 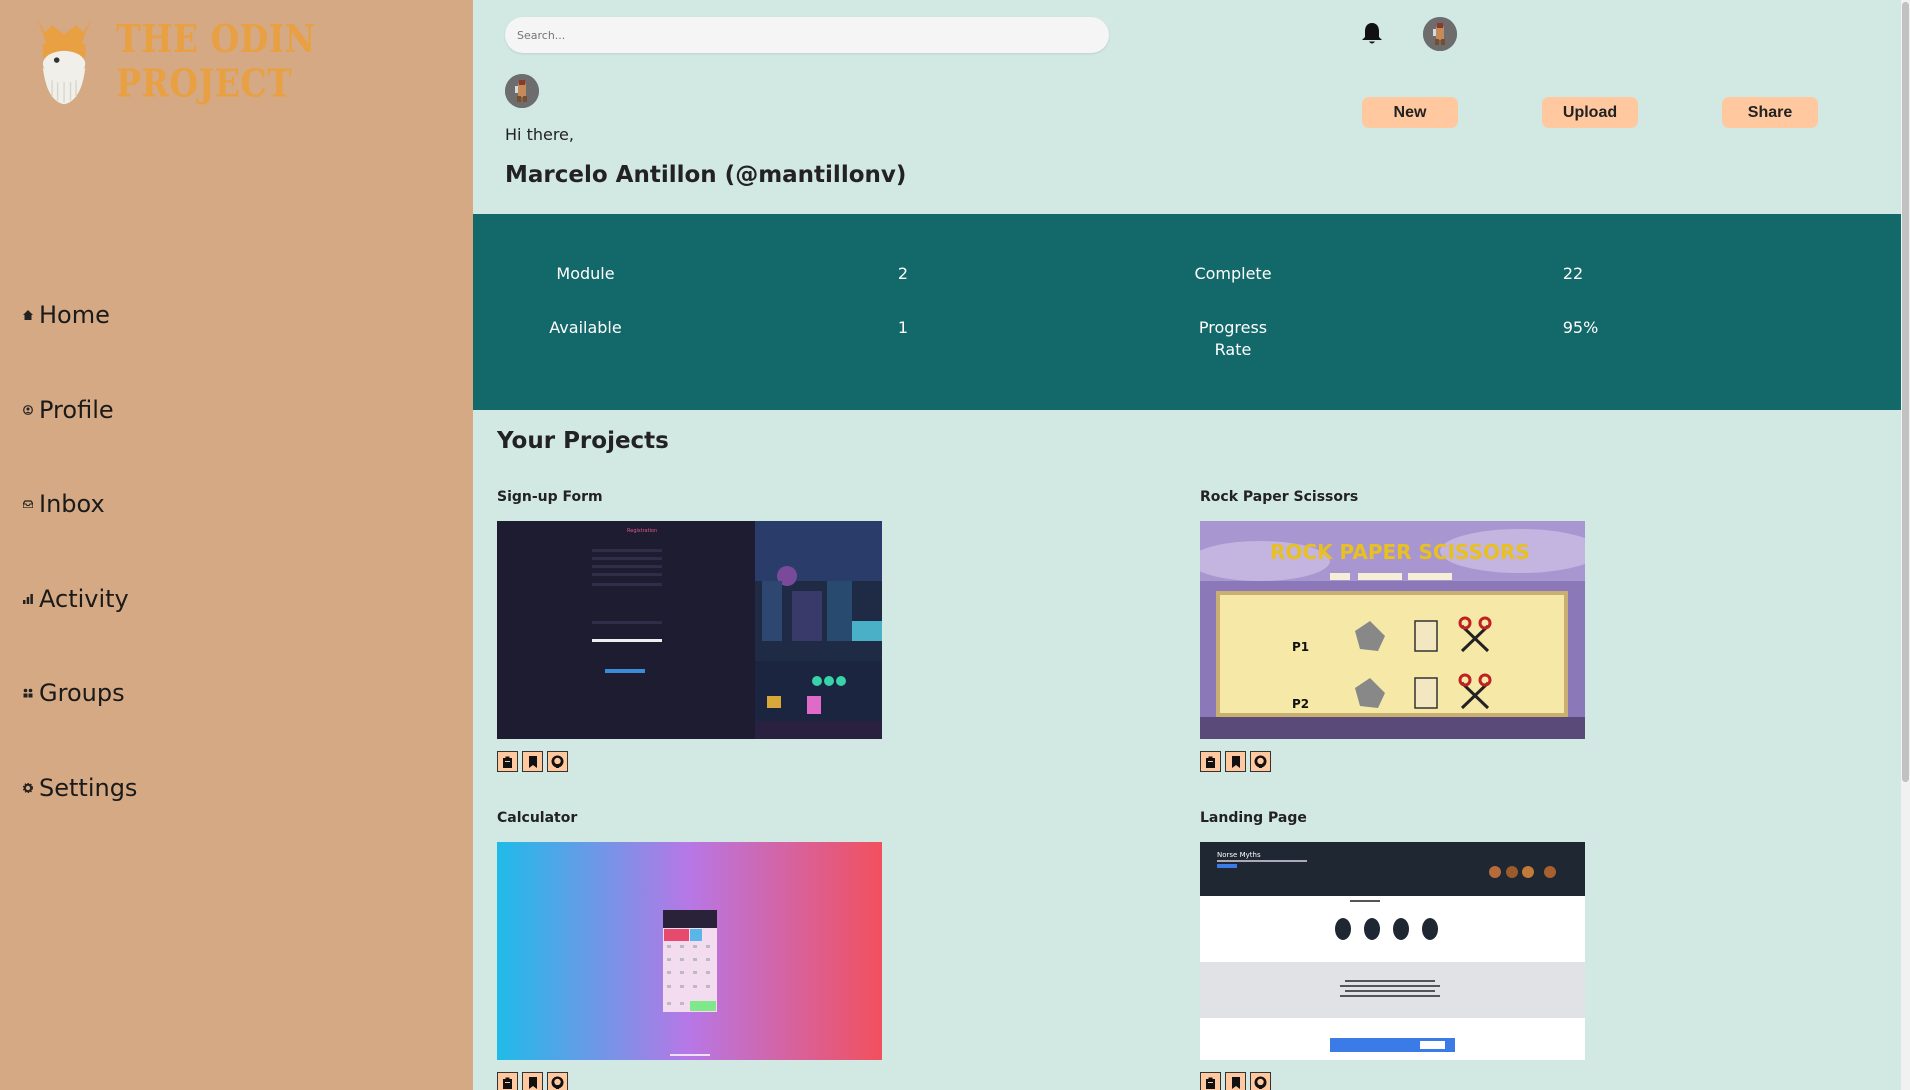 What do you see at coordinates (585, 273) in the screenshot?
I see `stat-module-label: Module` at bounding box center [585, 273].